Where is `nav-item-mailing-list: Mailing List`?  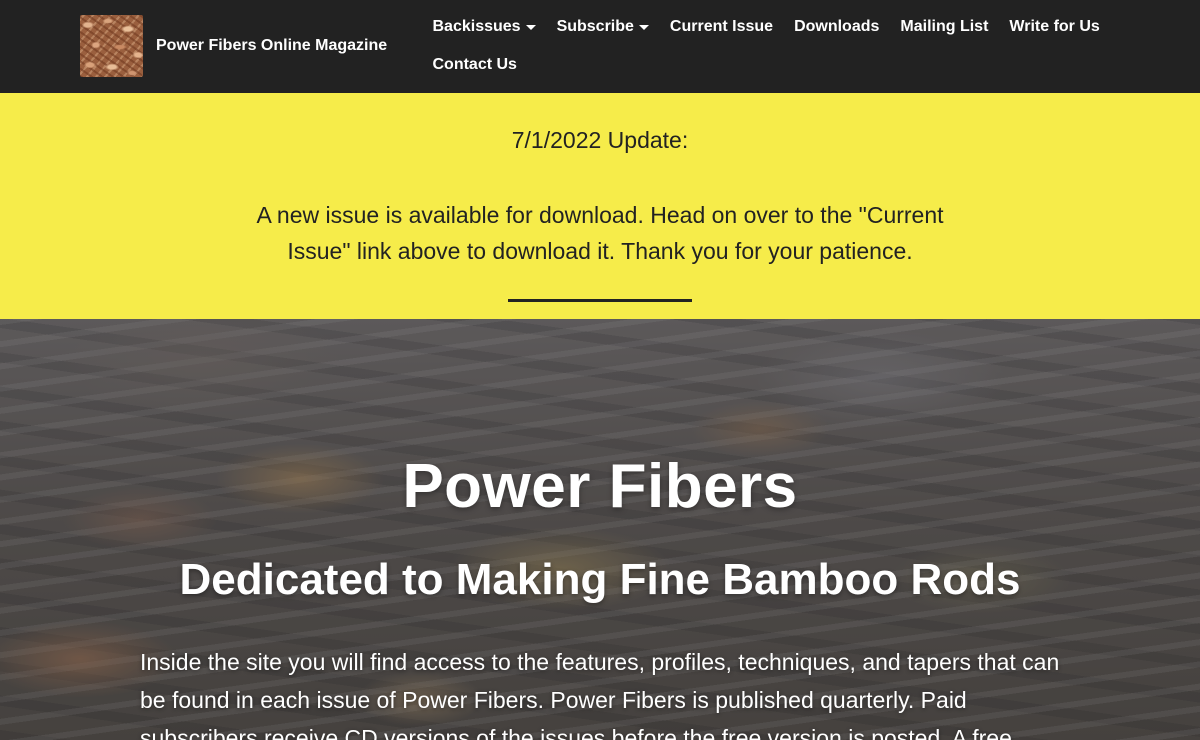 nav-item-mailing-list: Mailing List is located at coordinates (944, 27).